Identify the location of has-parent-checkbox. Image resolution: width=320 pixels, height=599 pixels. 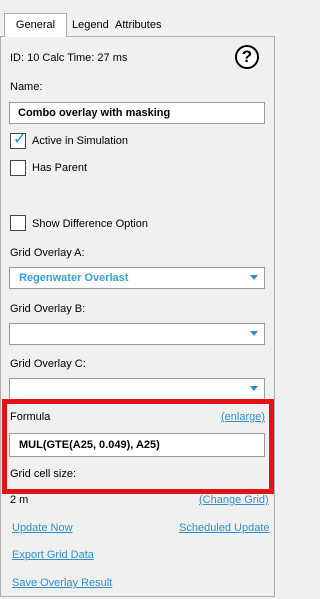
(18, 168).